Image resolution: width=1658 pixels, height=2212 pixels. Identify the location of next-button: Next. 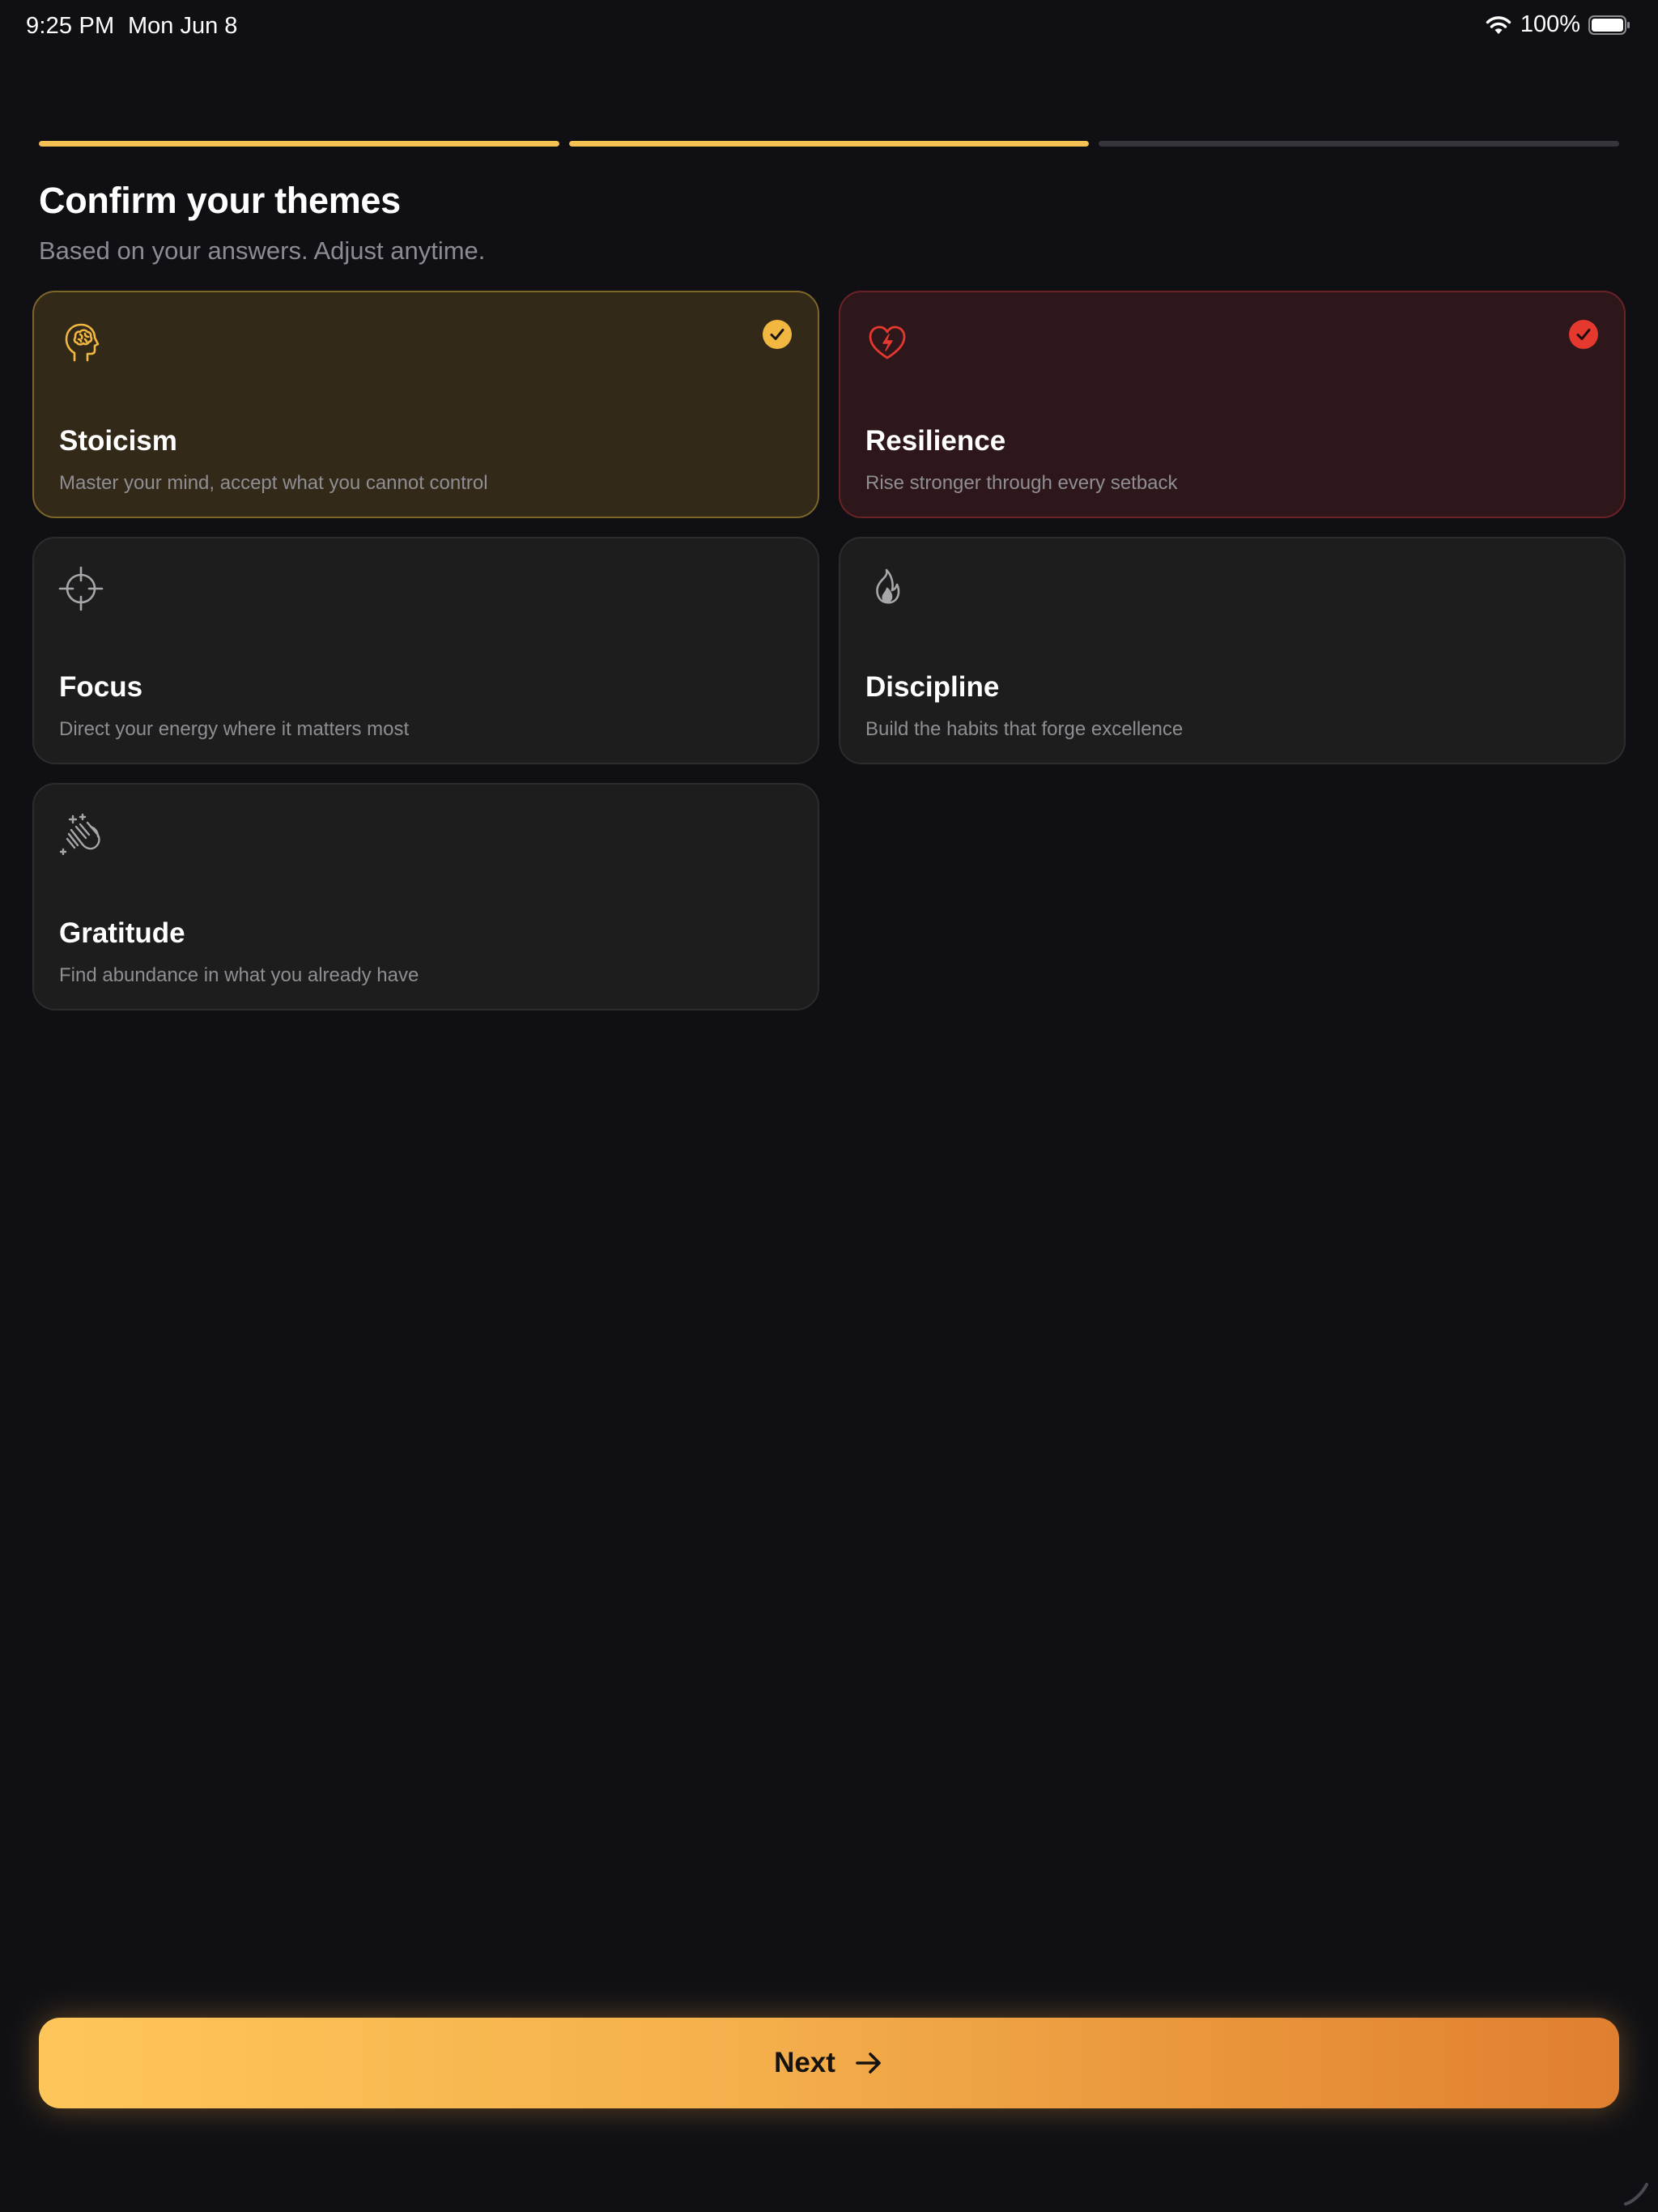
(829, 2063).